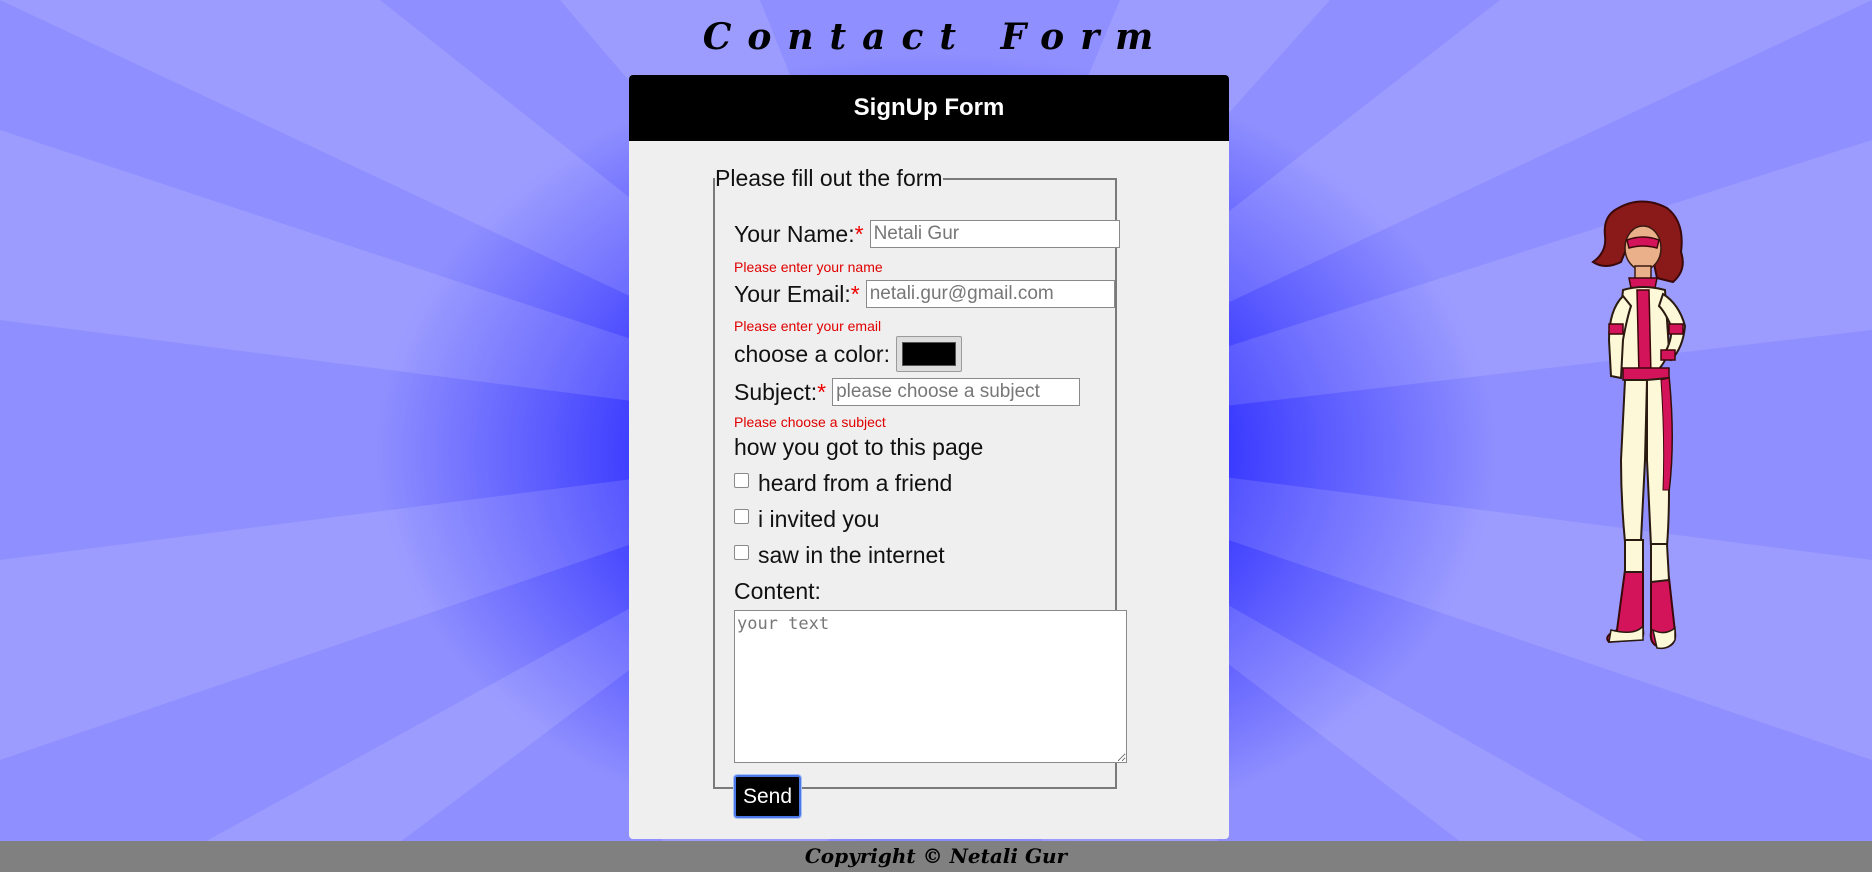 The width and height of the screenshot is (1872, 872). I want to click on invited-checkbox, so click(741, 516).